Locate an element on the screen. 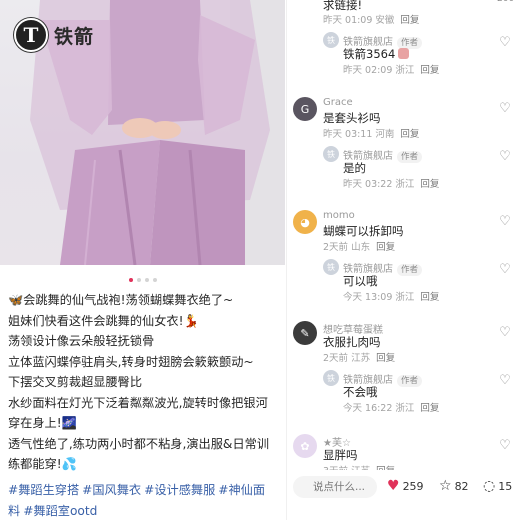  reply-time-location: 昨天 03:22 浙江 is located at coordinates (379, 184).